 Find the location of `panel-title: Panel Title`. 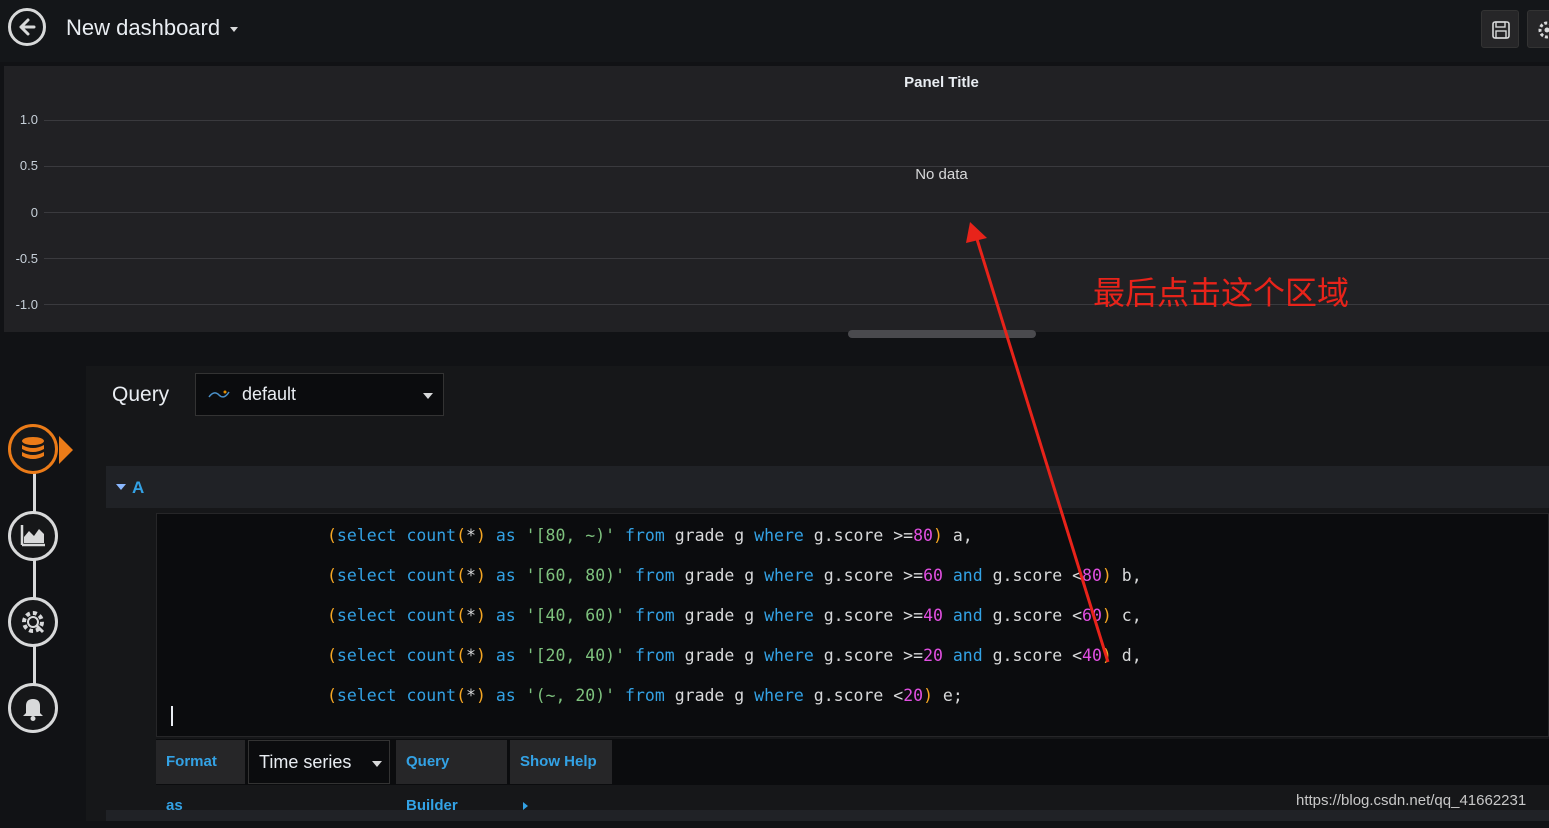

panel-title: Panel Title is located at coordinates (776, 82).